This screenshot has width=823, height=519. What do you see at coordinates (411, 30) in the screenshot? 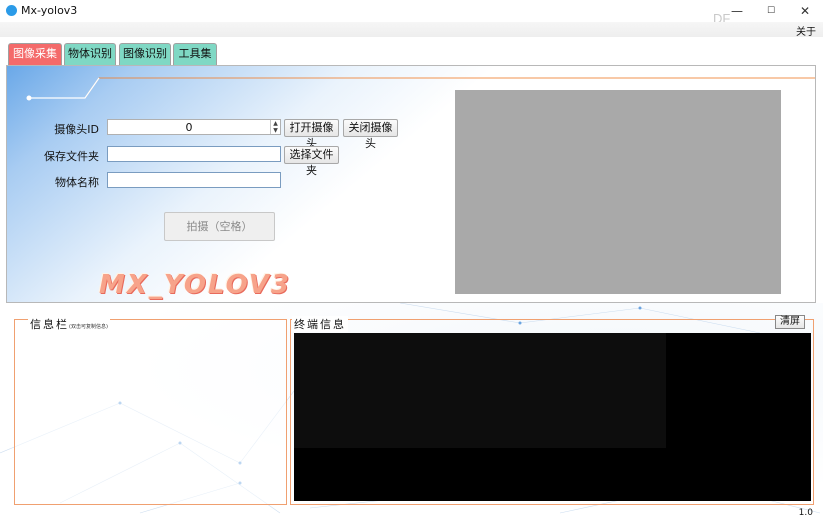
I see `menu-bar: 关于` at bounding box center [411, 30].